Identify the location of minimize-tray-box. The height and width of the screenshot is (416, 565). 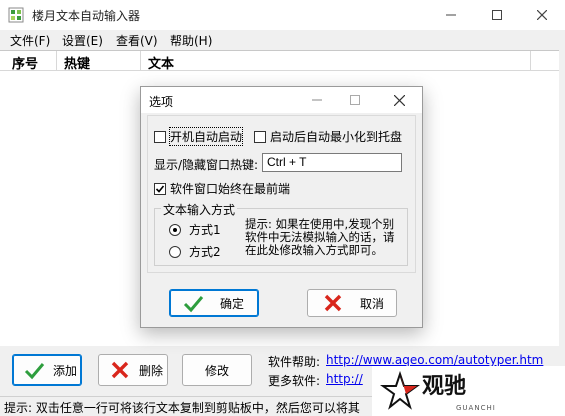
(260, 136).